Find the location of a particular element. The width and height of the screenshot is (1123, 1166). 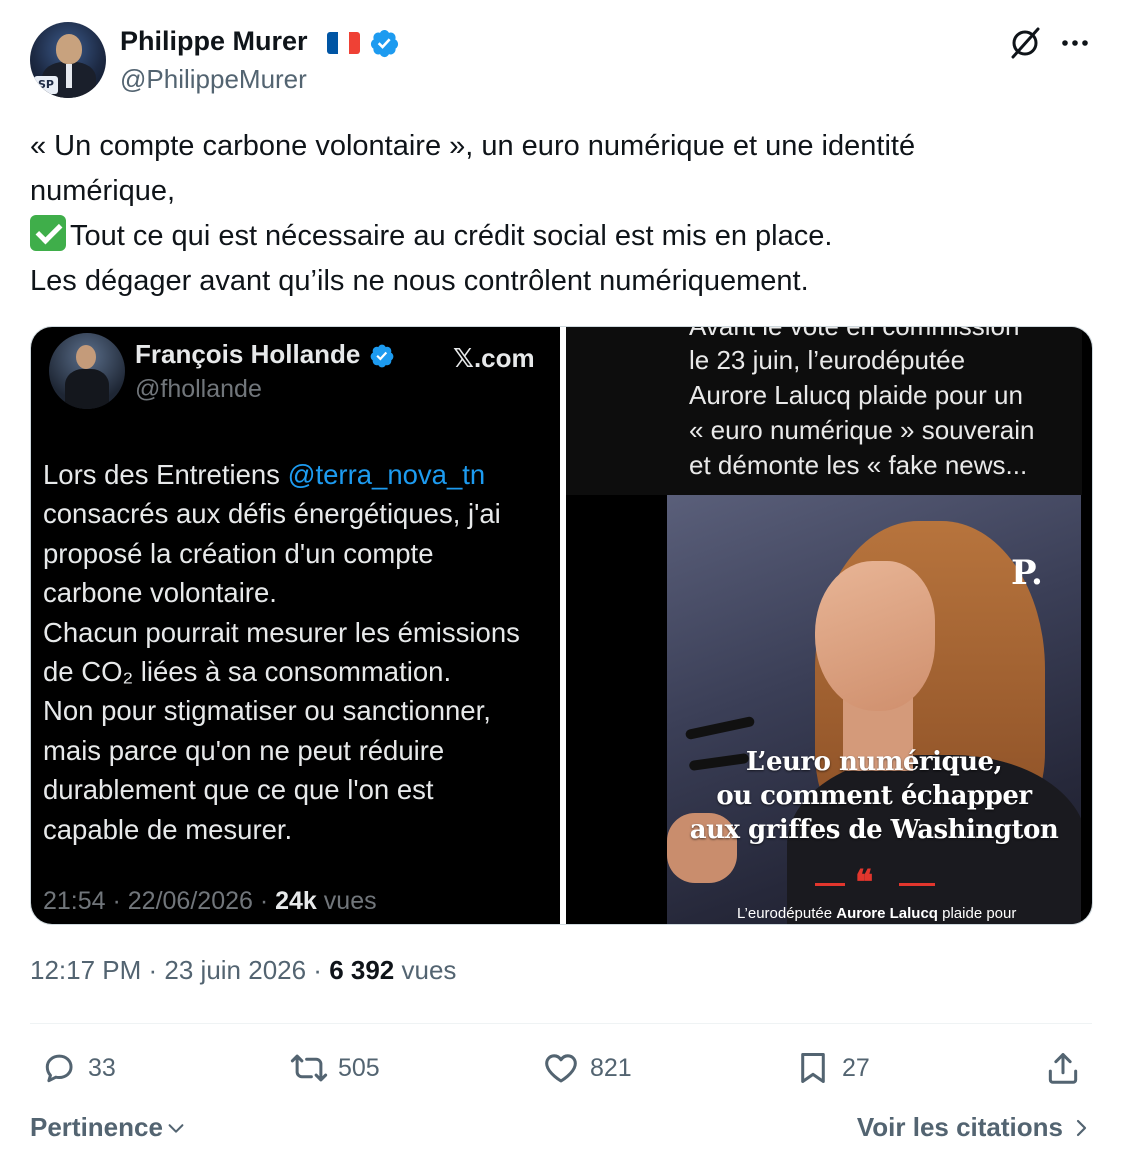

flag-stripe-blue is located at coordinates (332, 43).